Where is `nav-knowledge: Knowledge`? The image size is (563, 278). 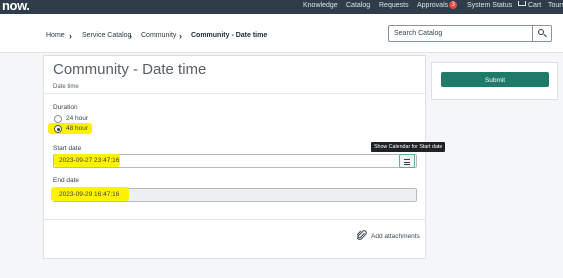
nav-knowledge: Knowledge is located at coordinates (320, 7).